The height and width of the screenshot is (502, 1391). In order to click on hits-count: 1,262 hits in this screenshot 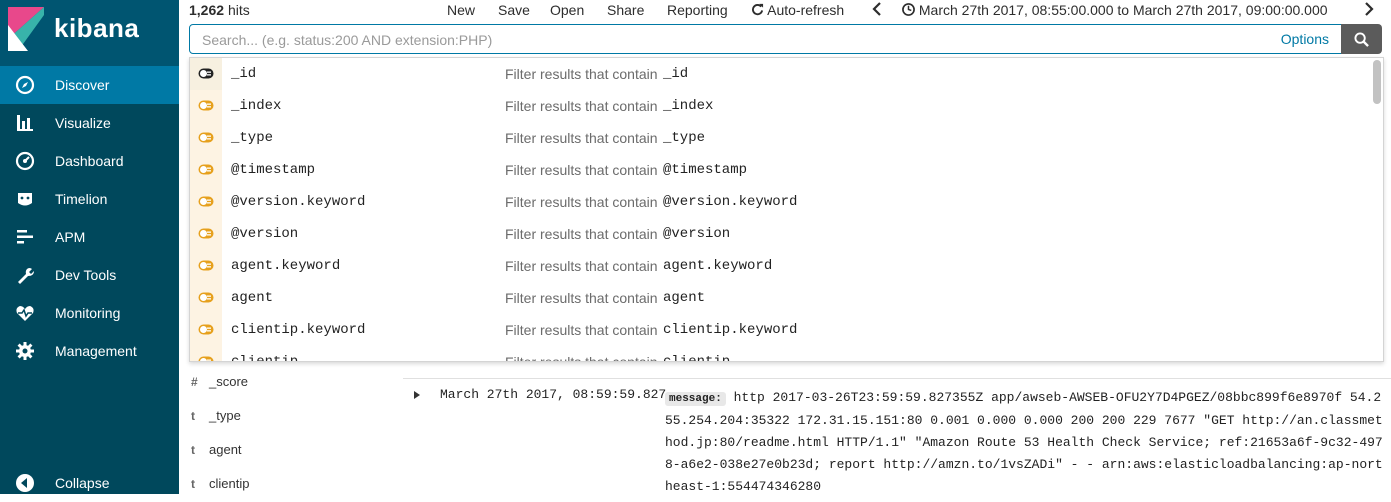, I will do `click(219, 10)`.